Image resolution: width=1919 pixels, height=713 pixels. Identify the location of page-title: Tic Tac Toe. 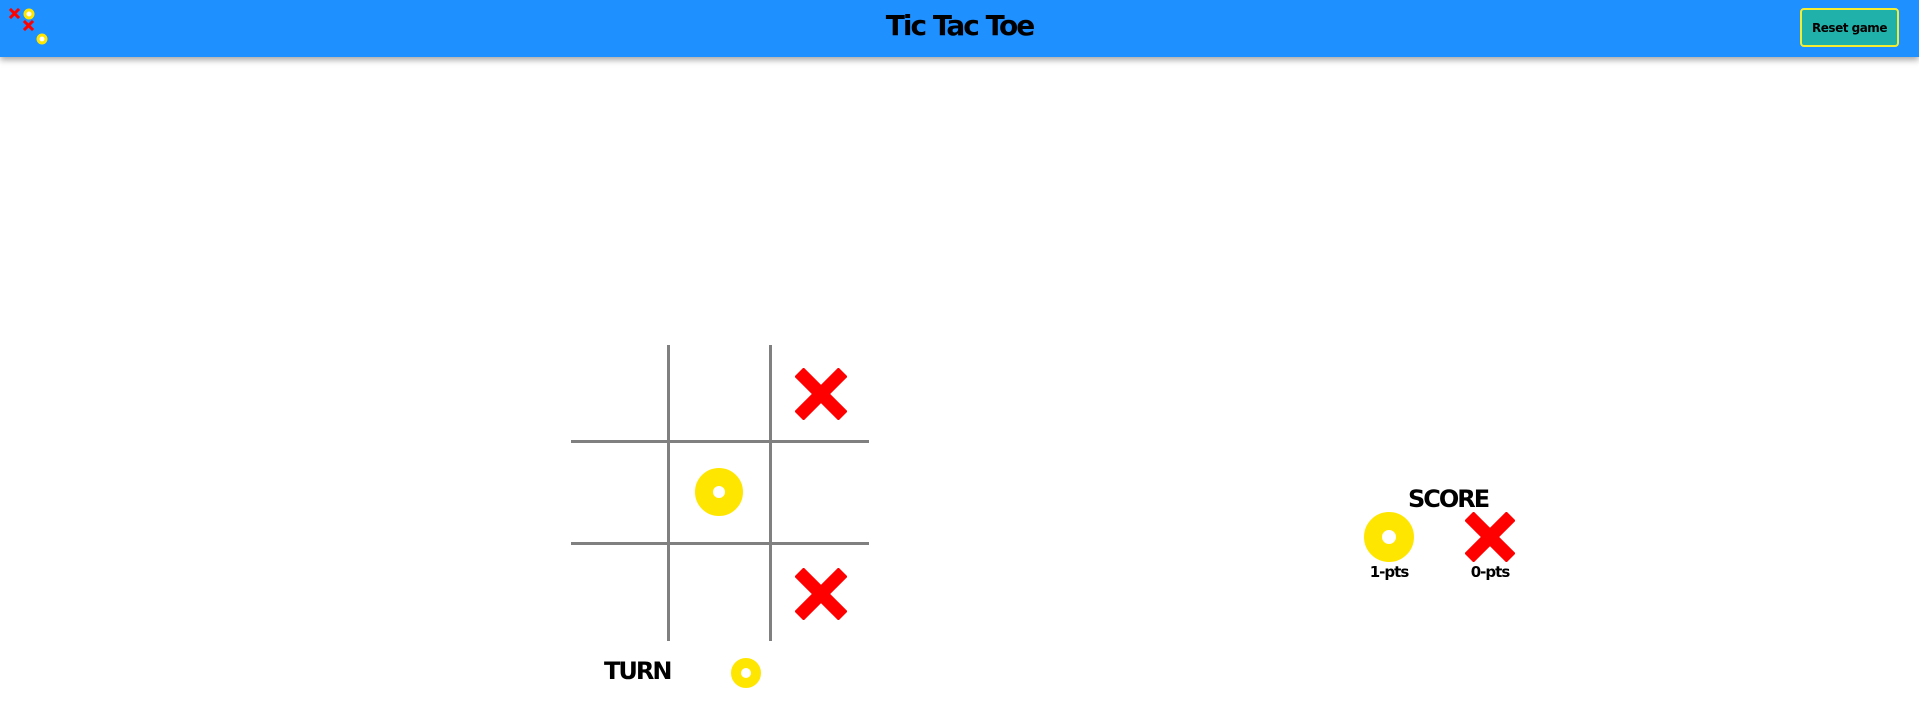
(960, 25).